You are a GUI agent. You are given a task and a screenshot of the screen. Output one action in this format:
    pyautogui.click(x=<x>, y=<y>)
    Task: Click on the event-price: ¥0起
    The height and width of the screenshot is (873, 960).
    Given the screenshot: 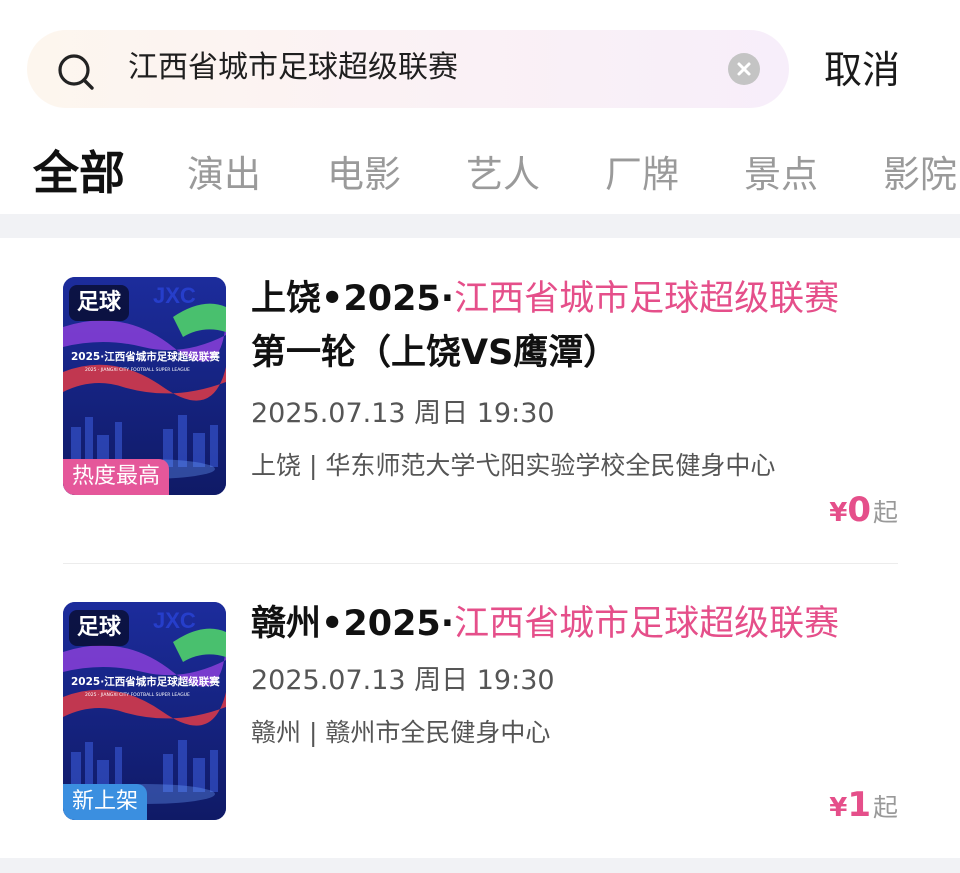 What is the action you would take?
    pyautogui.click(x=863, y=510)
    